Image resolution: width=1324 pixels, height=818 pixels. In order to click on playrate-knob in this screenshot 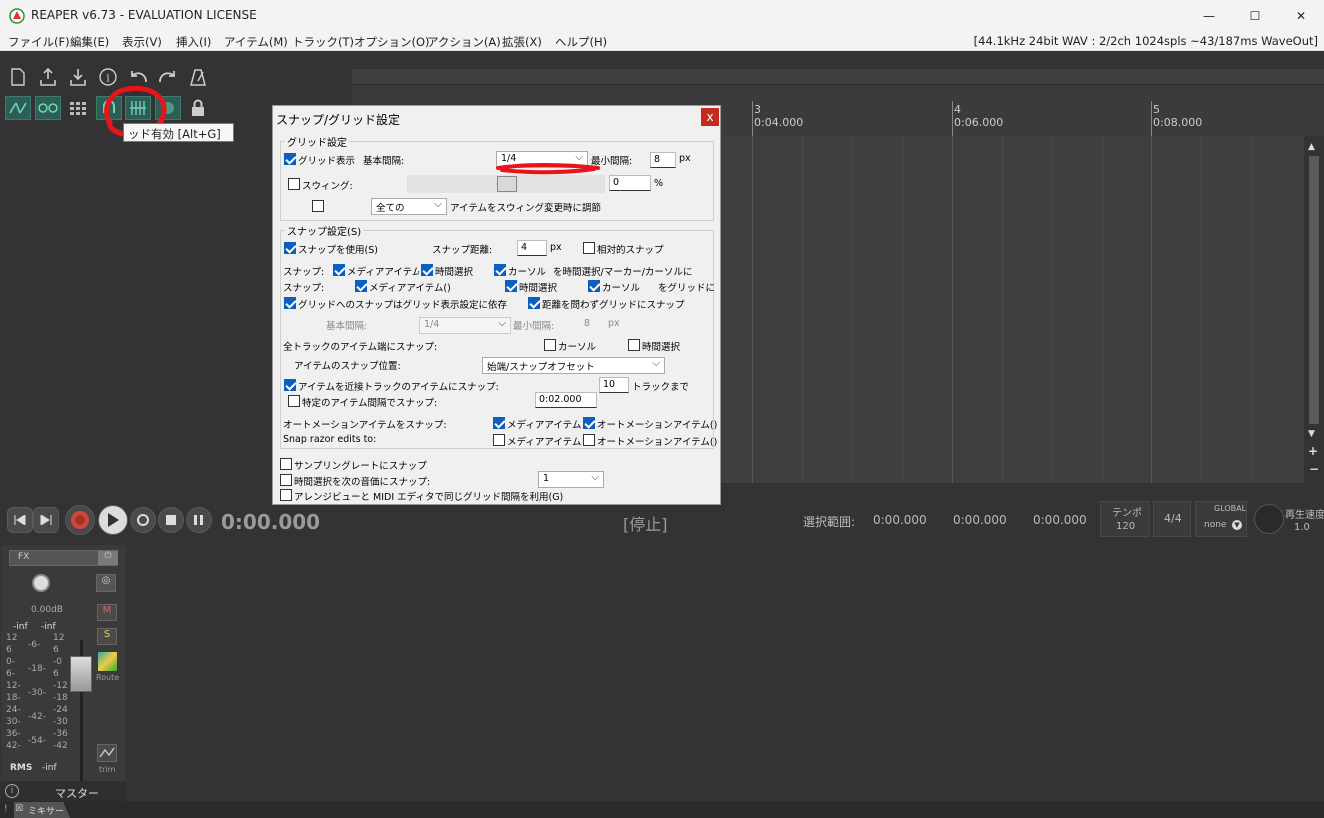, I will do `click(1269, 519)`.